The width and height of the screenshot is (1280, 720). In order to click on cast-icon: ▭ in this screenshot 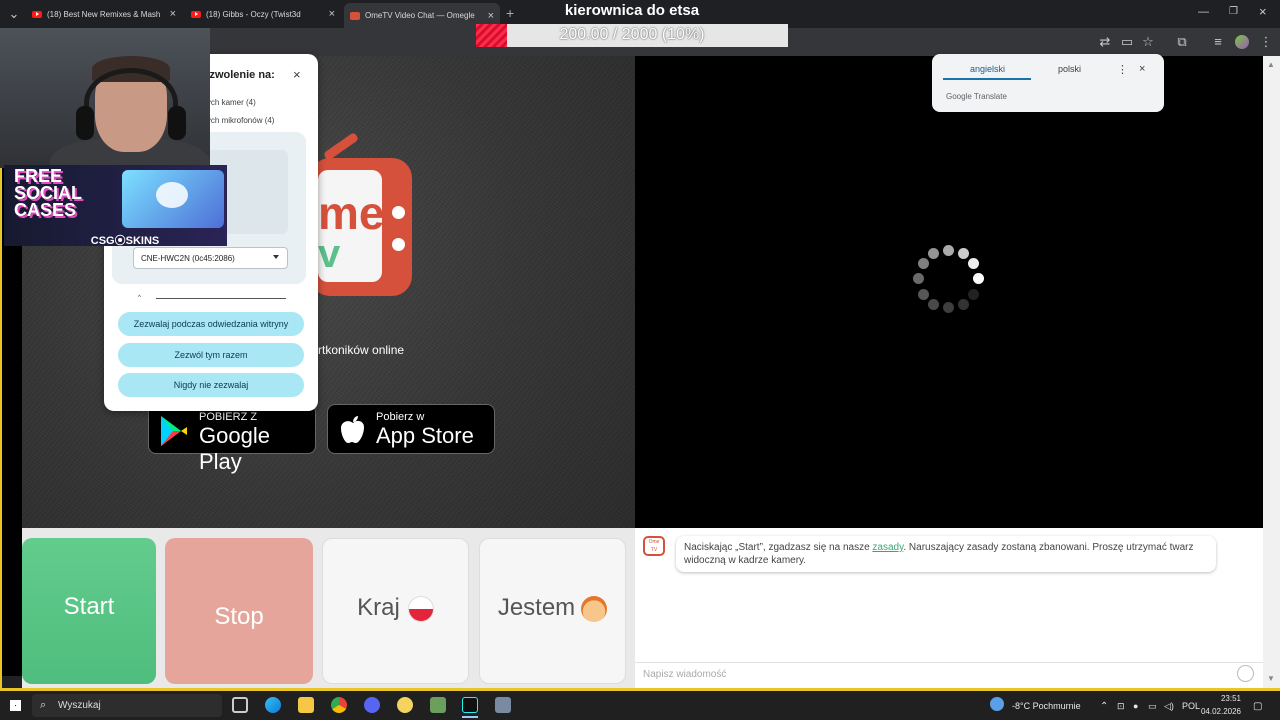, I will do `click(1127, 42)`.